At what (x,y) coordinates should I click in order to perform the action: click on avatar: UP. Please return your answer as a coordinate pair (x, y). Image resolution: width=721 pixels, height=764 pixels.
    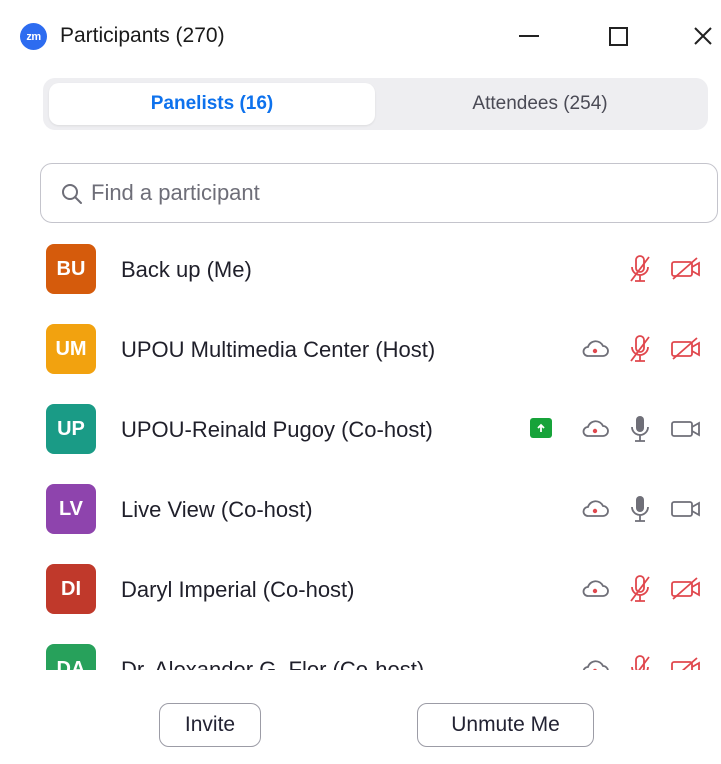
    Looking at the image, I should click on (71, 429).